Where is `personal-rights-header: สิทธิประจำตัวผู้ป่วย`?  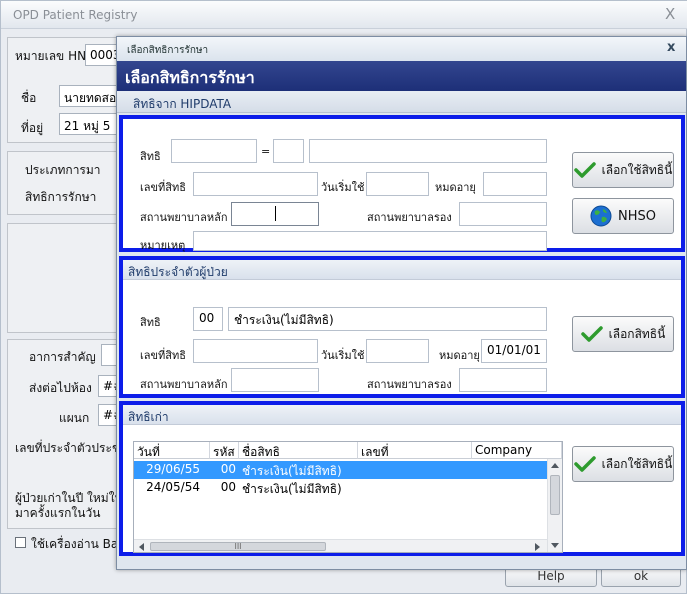
personal-rights-header: สิทธิประจำตัวผู้ป่วย is located at coordinates (402, 270).